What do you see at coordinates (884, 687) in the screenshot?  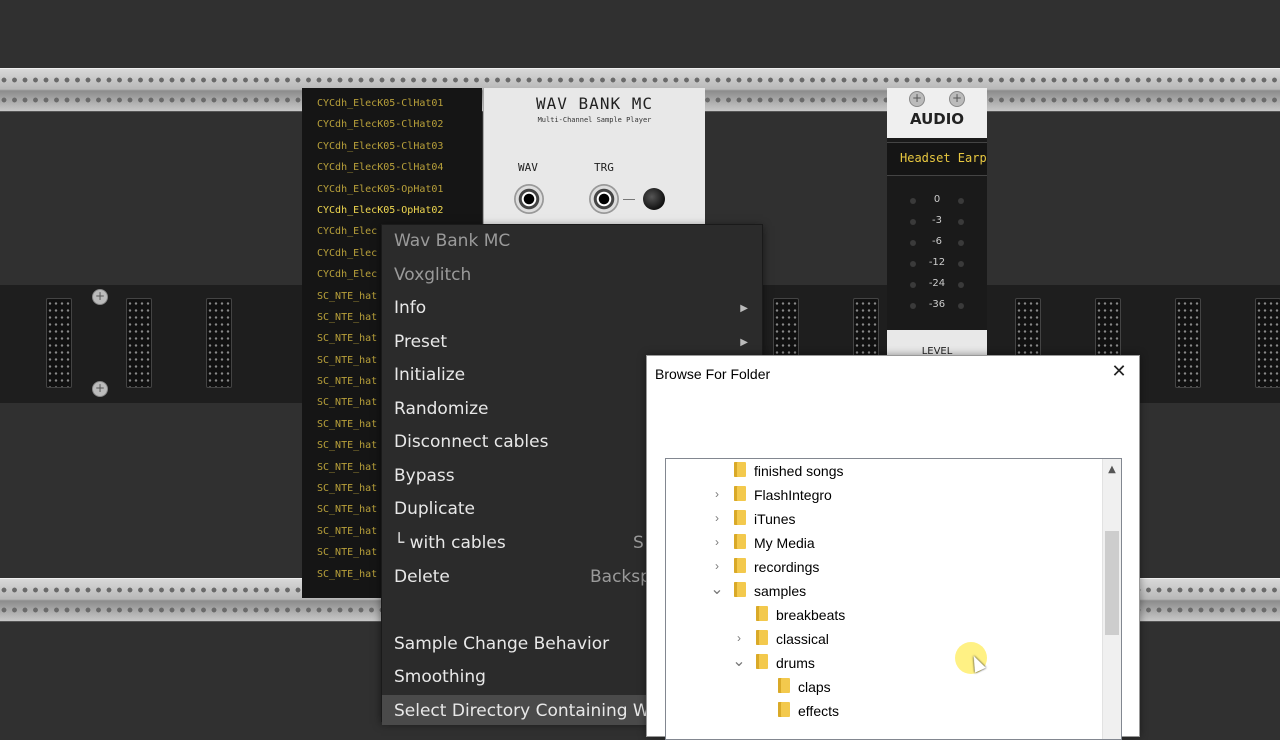 I see `folder-tree-item: claps` at bounding box center [884, 687].